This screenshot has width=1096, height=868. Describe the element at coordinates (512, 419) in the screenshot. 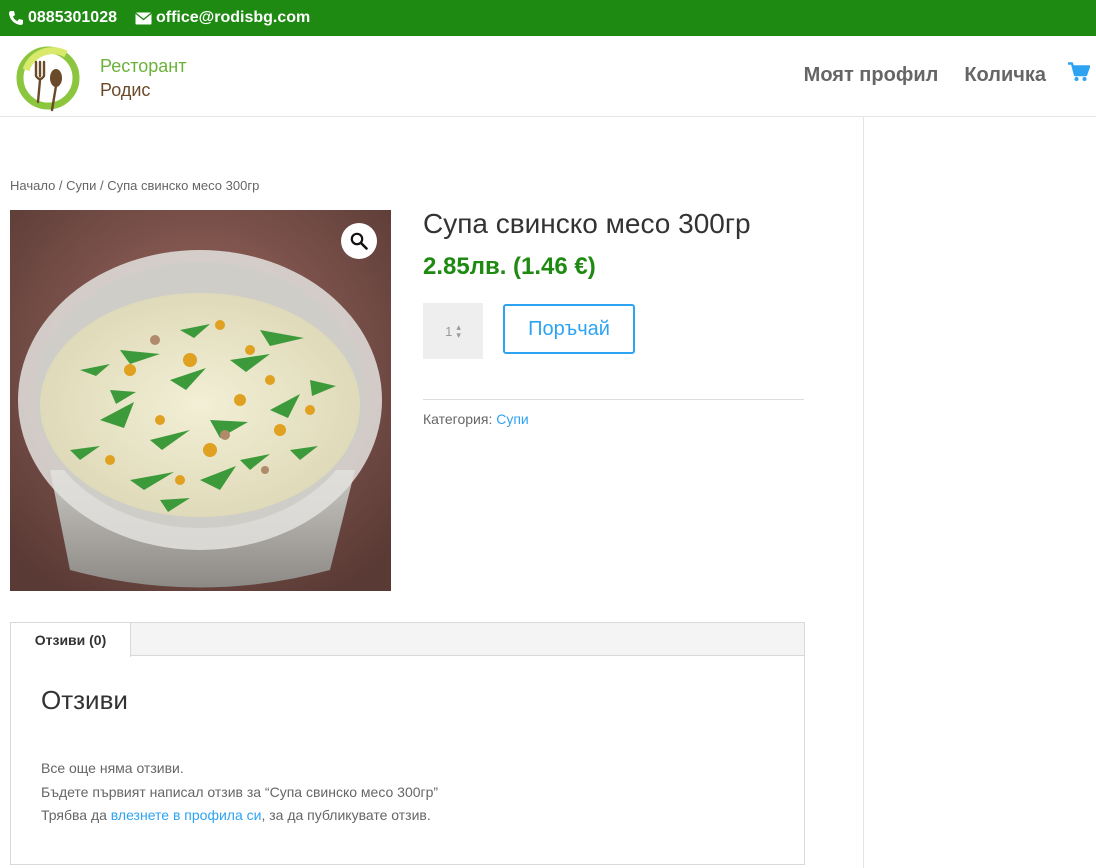

I see `category-link: Супи` at that location.